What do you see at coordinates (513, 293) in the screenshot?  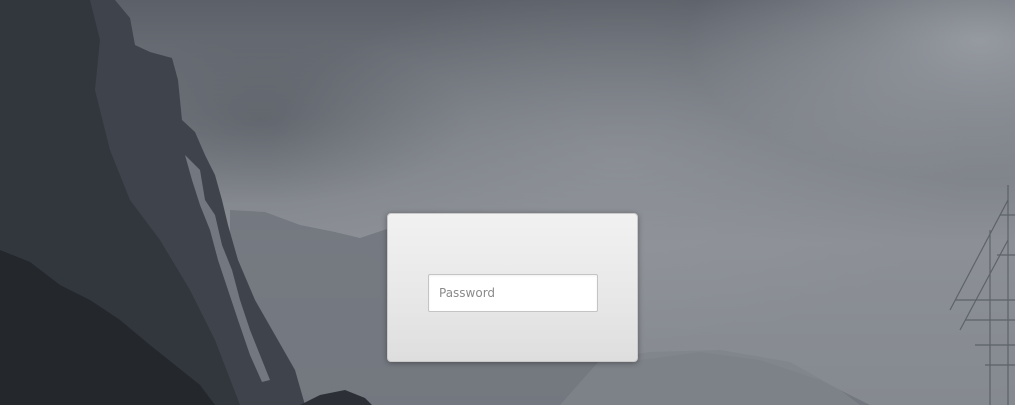 I see `password-input` at bounding box center [513, 293].